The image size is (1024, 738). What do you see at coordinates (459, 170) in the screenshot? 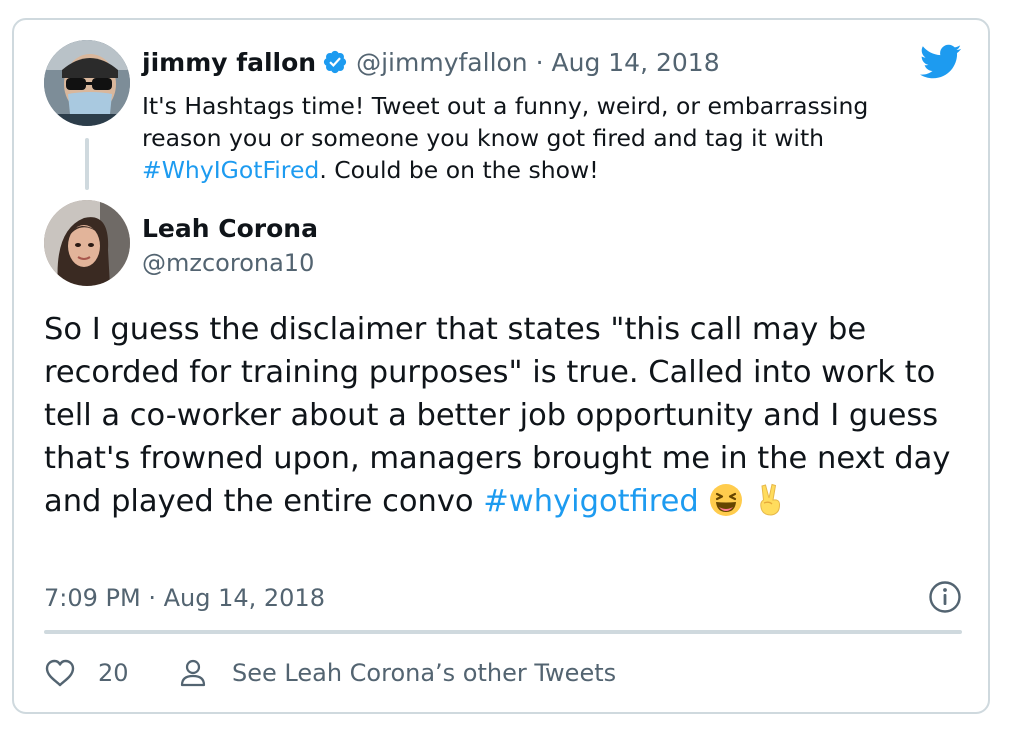
I see `quoted-text-tail: . Could be on the show!` at bounding box center [459, 170].